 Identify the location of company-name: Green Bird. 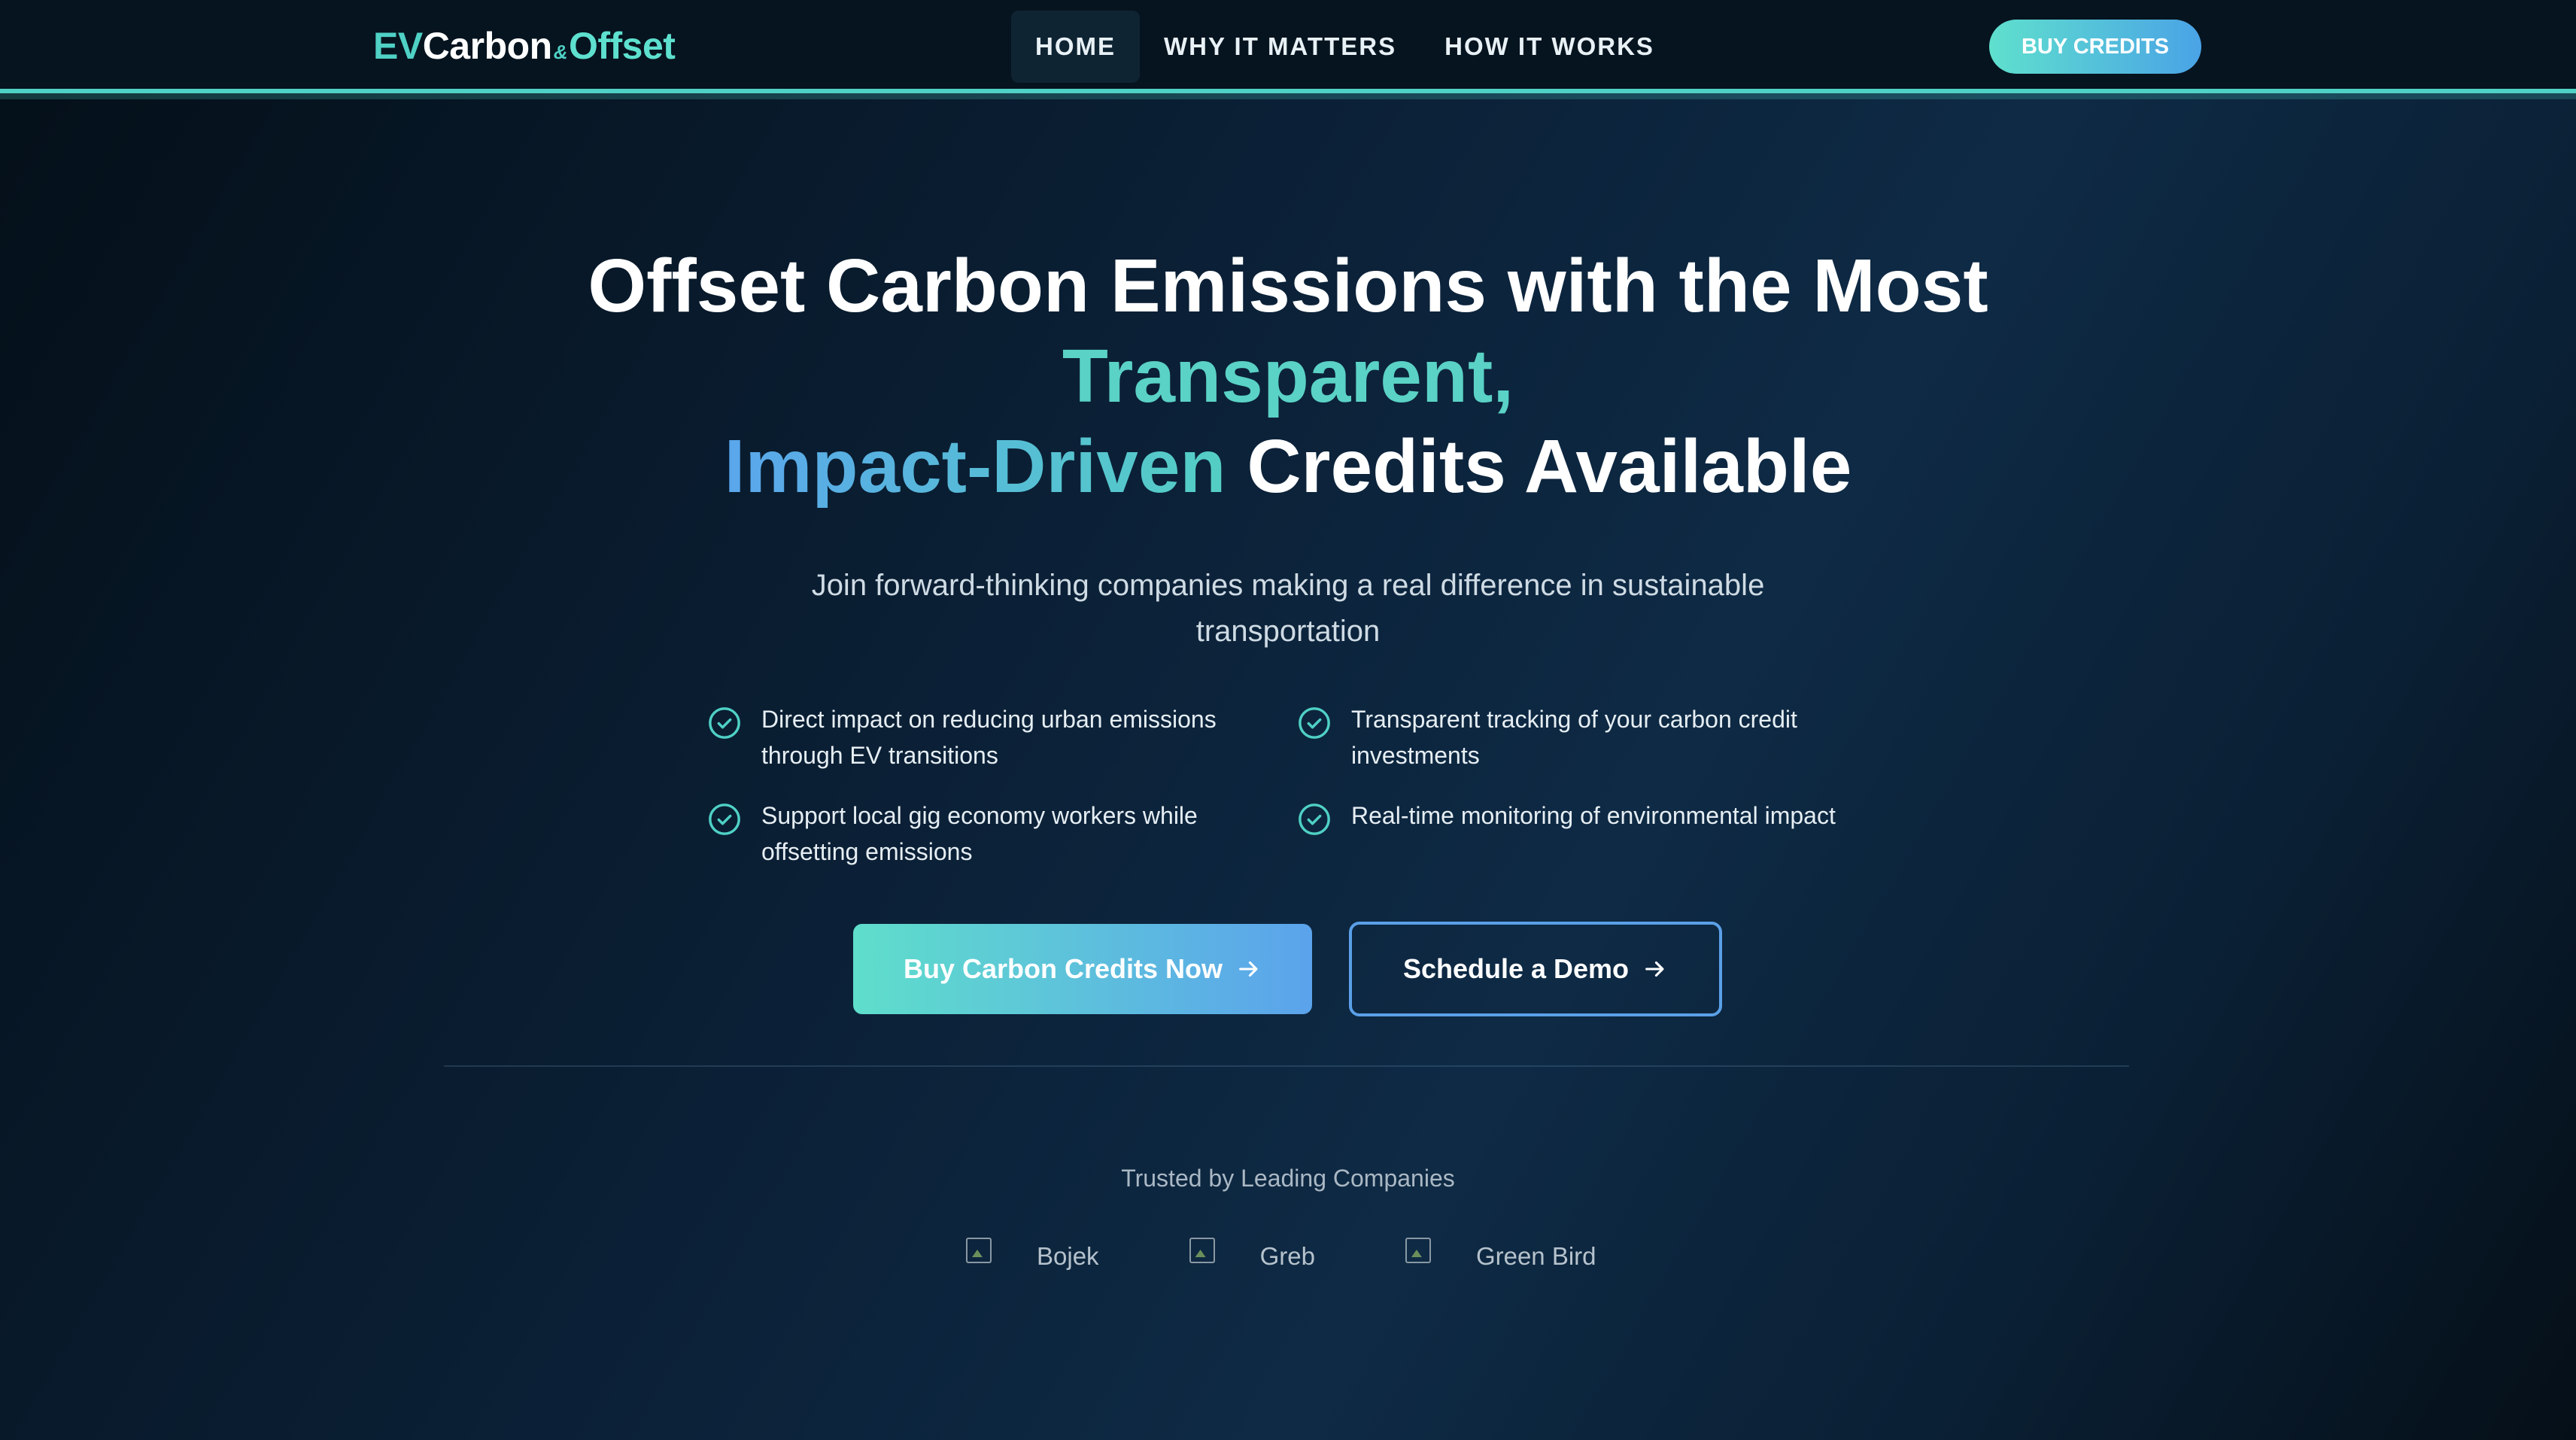
(1536, 1256).